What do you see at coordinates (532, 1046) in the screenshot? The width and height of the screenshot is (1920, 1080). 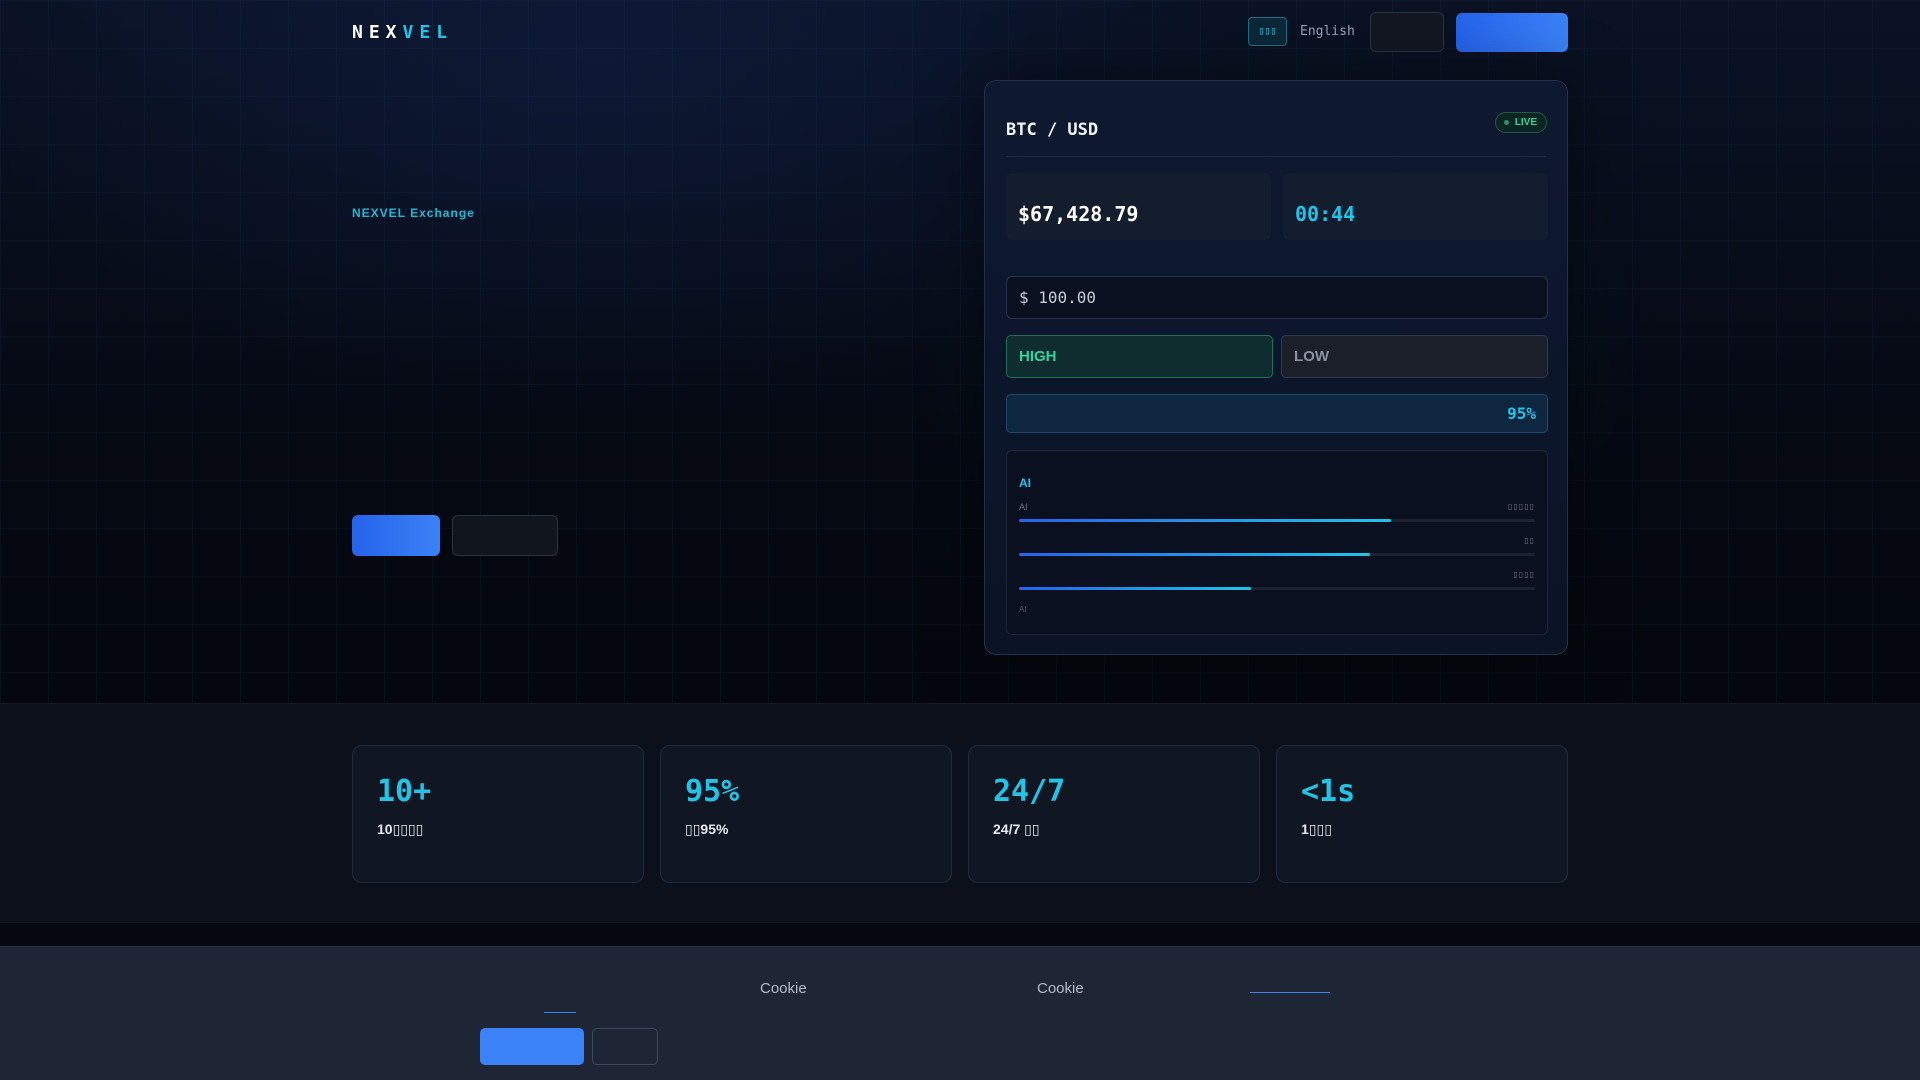 I see `cookie-accept-button` at bounding box center [532, 1046].